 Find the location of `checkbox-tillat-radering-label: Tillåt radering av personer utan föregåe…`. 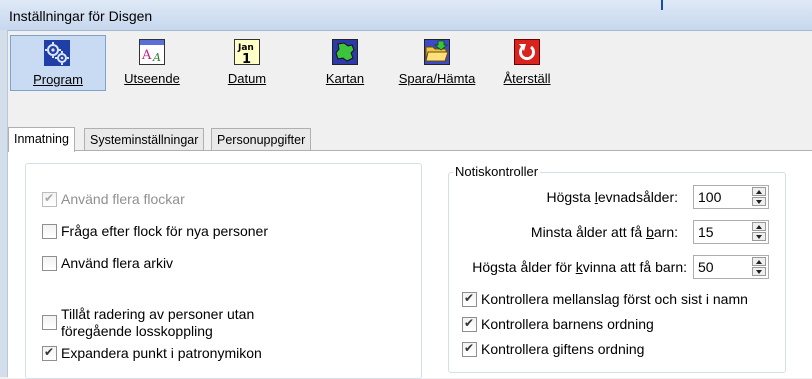

checkbox-tillat-radering-label: Tillåt radering av personer utan föregåe… is located at coordinates (157, 323).